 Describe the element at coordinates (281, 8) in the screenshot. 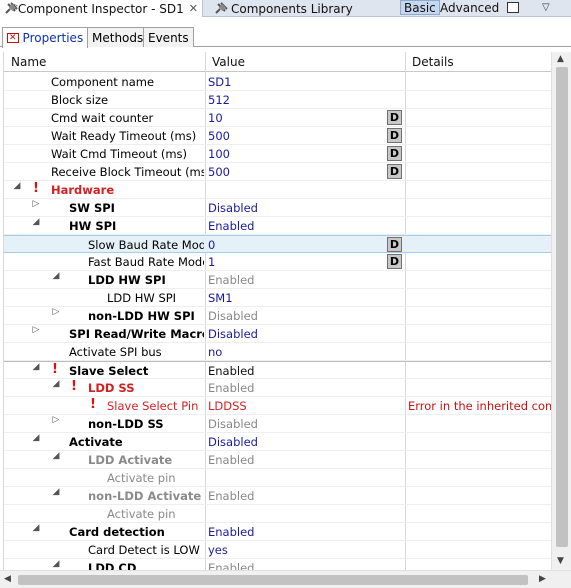

I see `tab-components-library: Components Library` at that location.